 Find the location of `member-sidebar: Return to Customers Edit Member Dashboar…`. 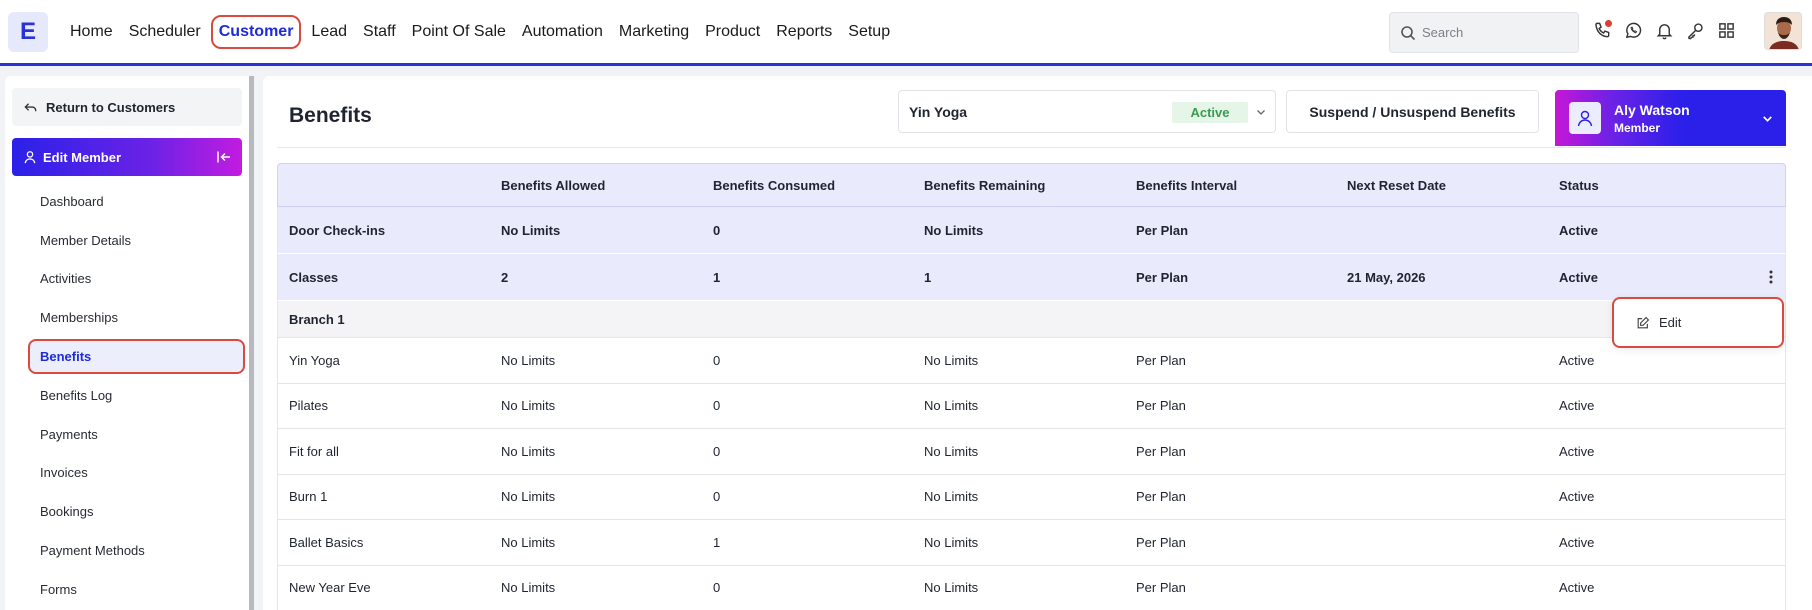

member-sidebar: Return to Customers Edit Member Dashboar… is located at coordinates (127, 343).